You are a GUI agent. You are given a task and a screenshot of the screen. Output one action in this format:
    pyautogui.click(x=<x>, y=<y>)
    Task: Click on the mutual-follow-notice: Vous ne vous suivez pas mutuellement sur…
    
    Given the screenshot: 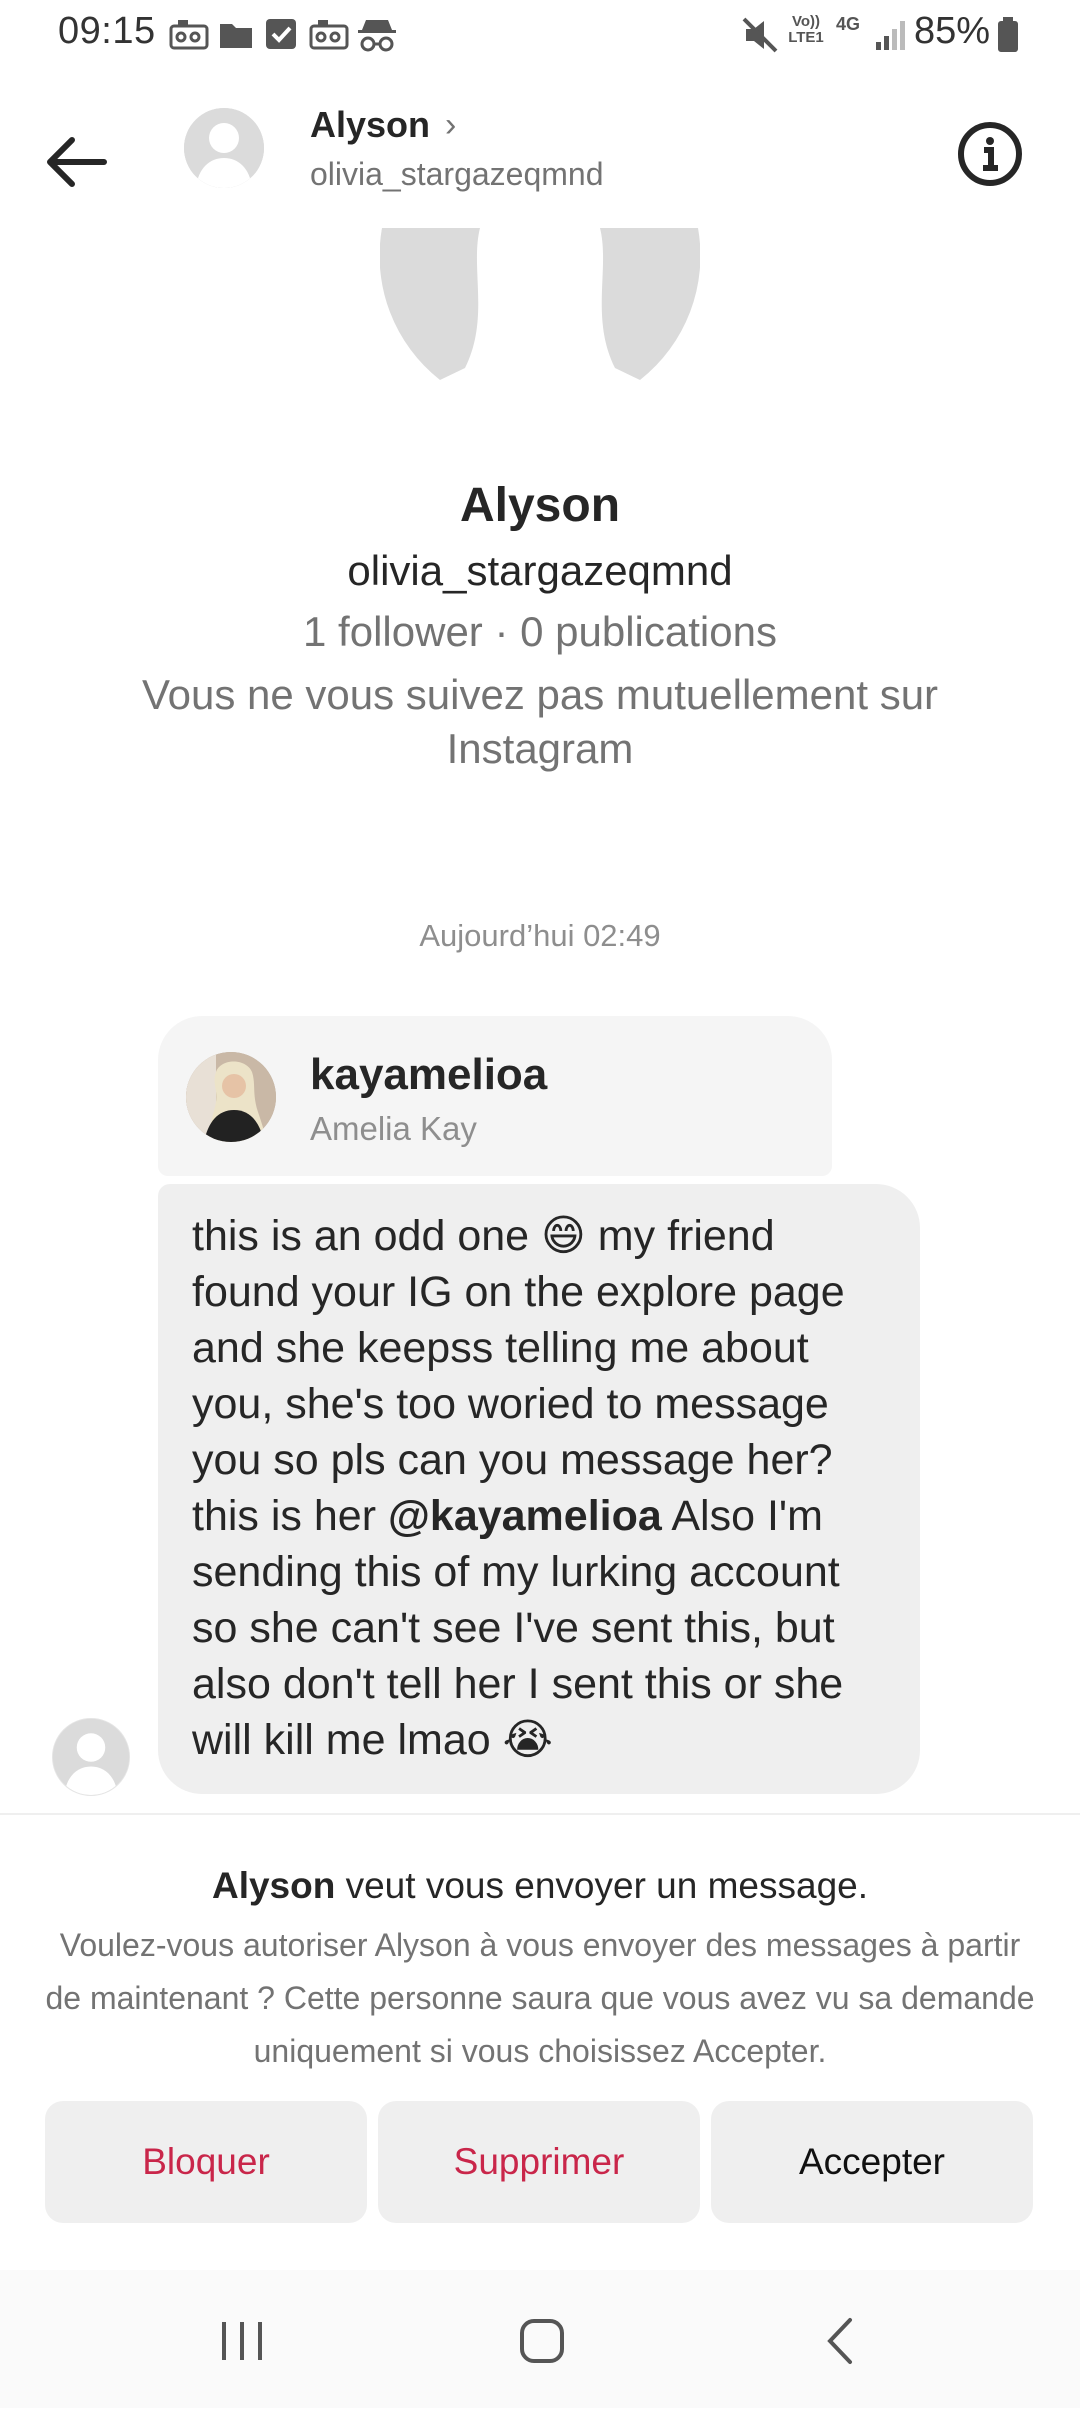 What is the action you would take?
    pyautogui.click(x=540, y=721)
    